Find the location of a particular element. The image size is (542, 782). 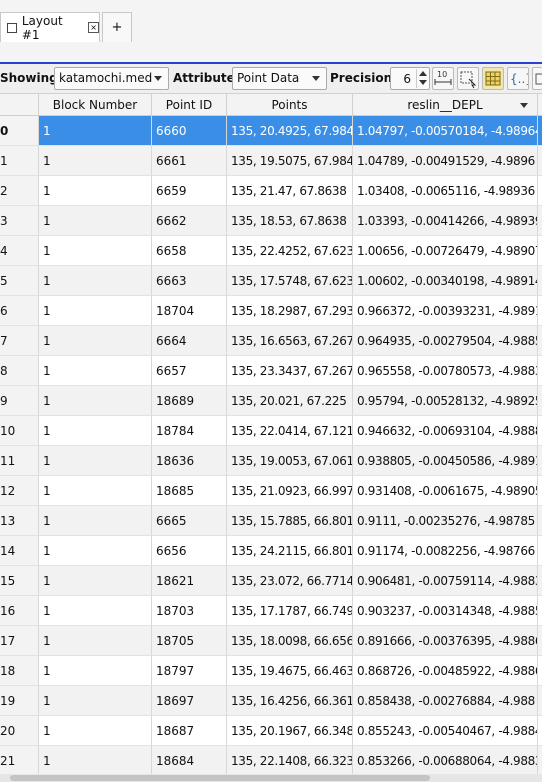

cell-reslin-depl: 1.00656, -0.00726479, -4.98907 is located at coordinates (445, 251).